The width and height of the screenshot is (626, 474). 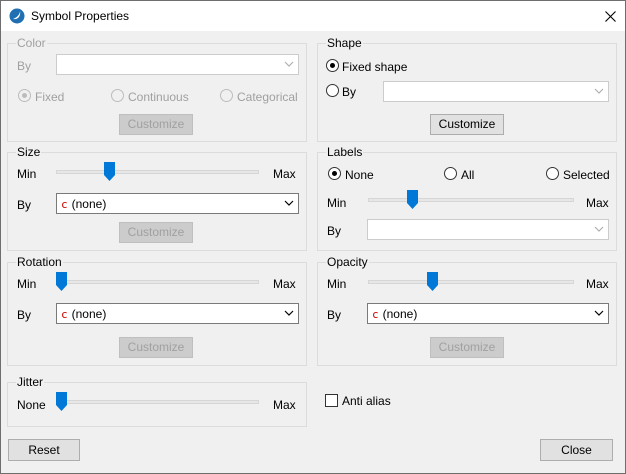 I want to click on rotation-by-value: (none), so click(x=89, y=314).